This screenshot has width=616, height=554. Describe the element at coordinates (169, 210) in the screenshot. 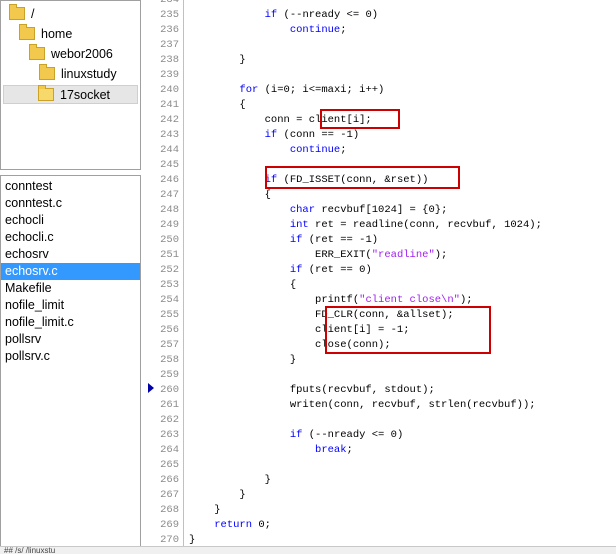

I see `line-number: 248` at that location.